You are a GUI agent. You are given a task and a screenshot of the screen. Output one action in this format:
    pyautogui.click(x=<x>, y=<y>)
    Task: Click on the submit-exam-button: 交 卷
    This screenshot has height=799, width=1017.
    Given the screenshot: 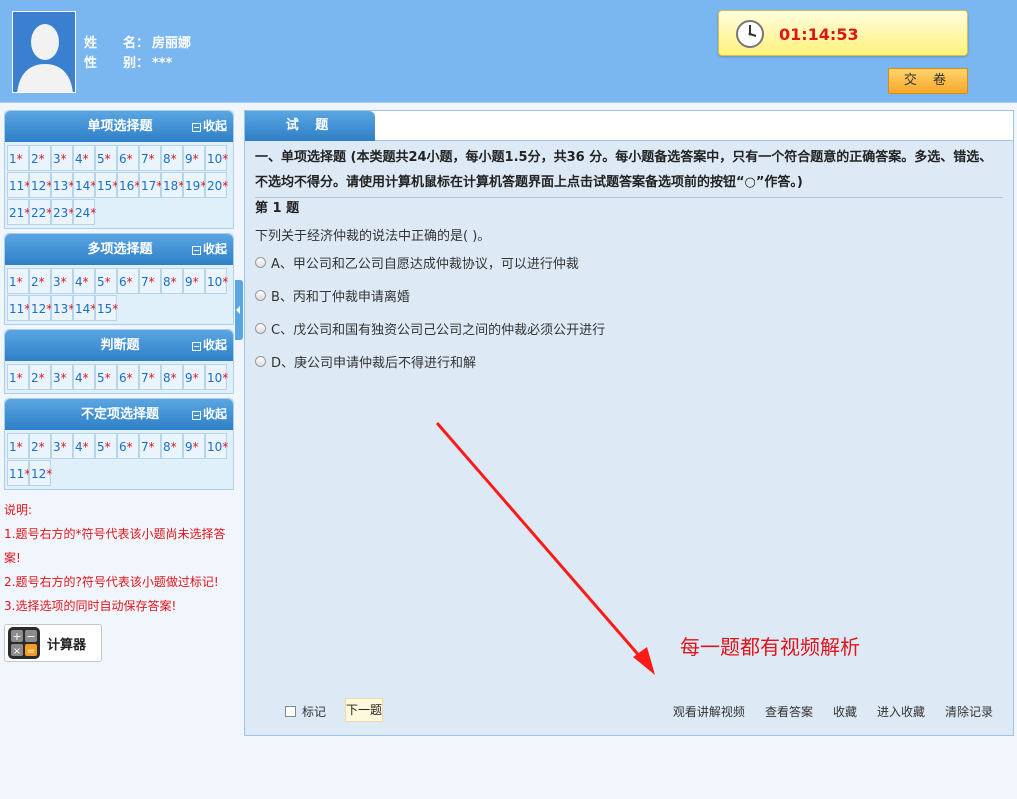 What is the action you would take?
    pyautogui.click(x=928, y=81)
    